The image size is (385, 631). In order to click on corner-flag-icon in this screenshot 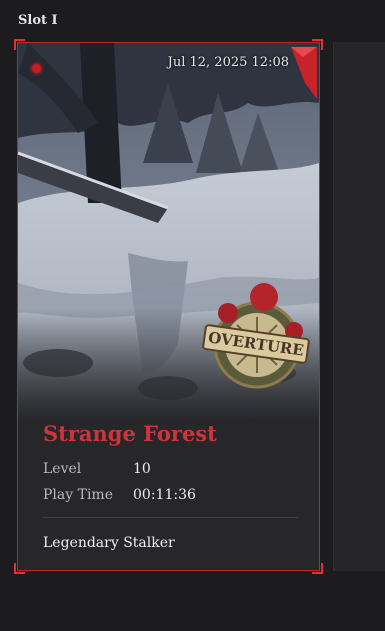, I will do `click(304, 73)`.